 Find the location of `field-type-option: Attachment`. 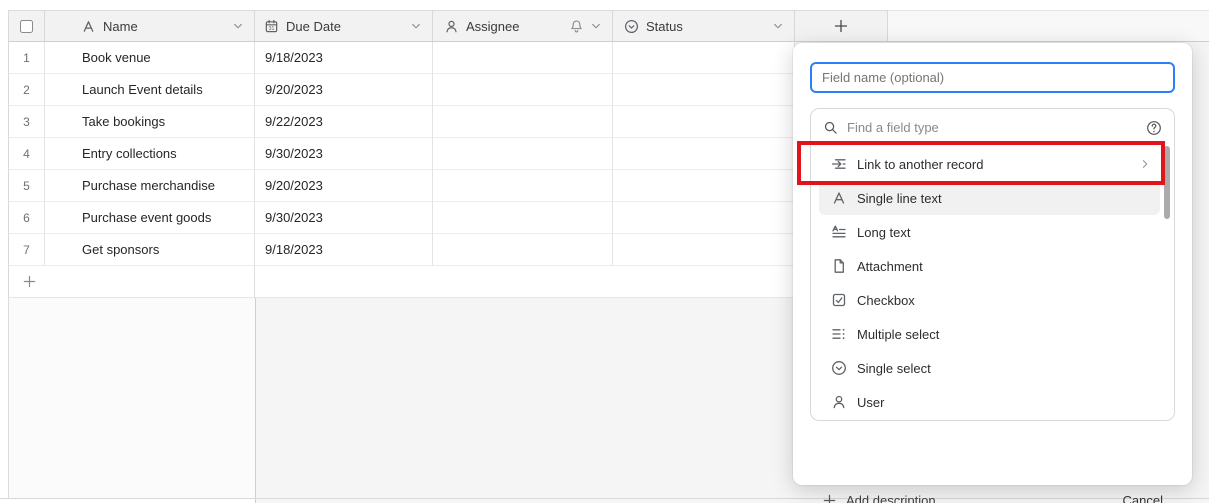

field-type-option: Attachment is located at coordinates (989, 266).